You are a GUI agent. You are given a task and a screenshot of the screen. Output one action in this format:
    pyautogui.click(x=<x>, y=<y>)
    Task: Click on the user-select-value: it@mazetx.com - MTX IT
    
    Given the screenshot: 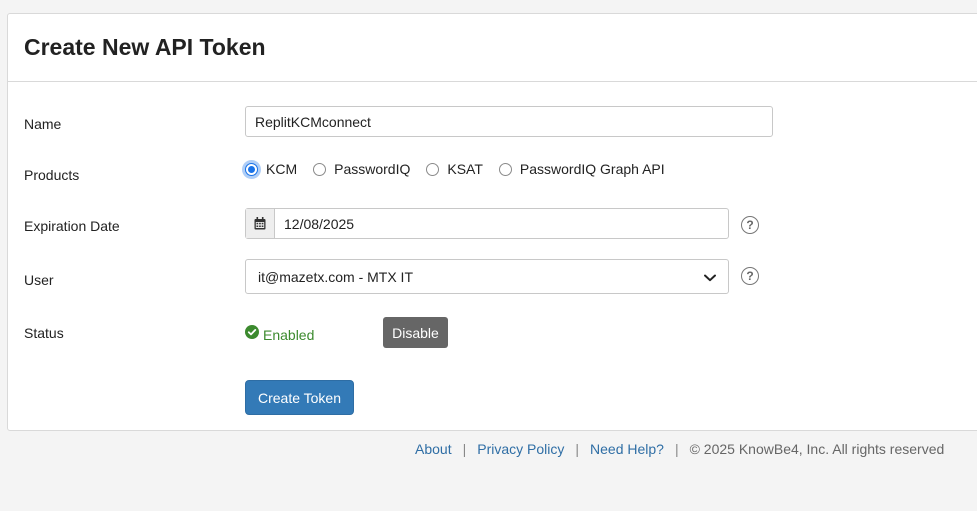 What is the action you would take?
    pyautogui.click(x=335, y=276)
    